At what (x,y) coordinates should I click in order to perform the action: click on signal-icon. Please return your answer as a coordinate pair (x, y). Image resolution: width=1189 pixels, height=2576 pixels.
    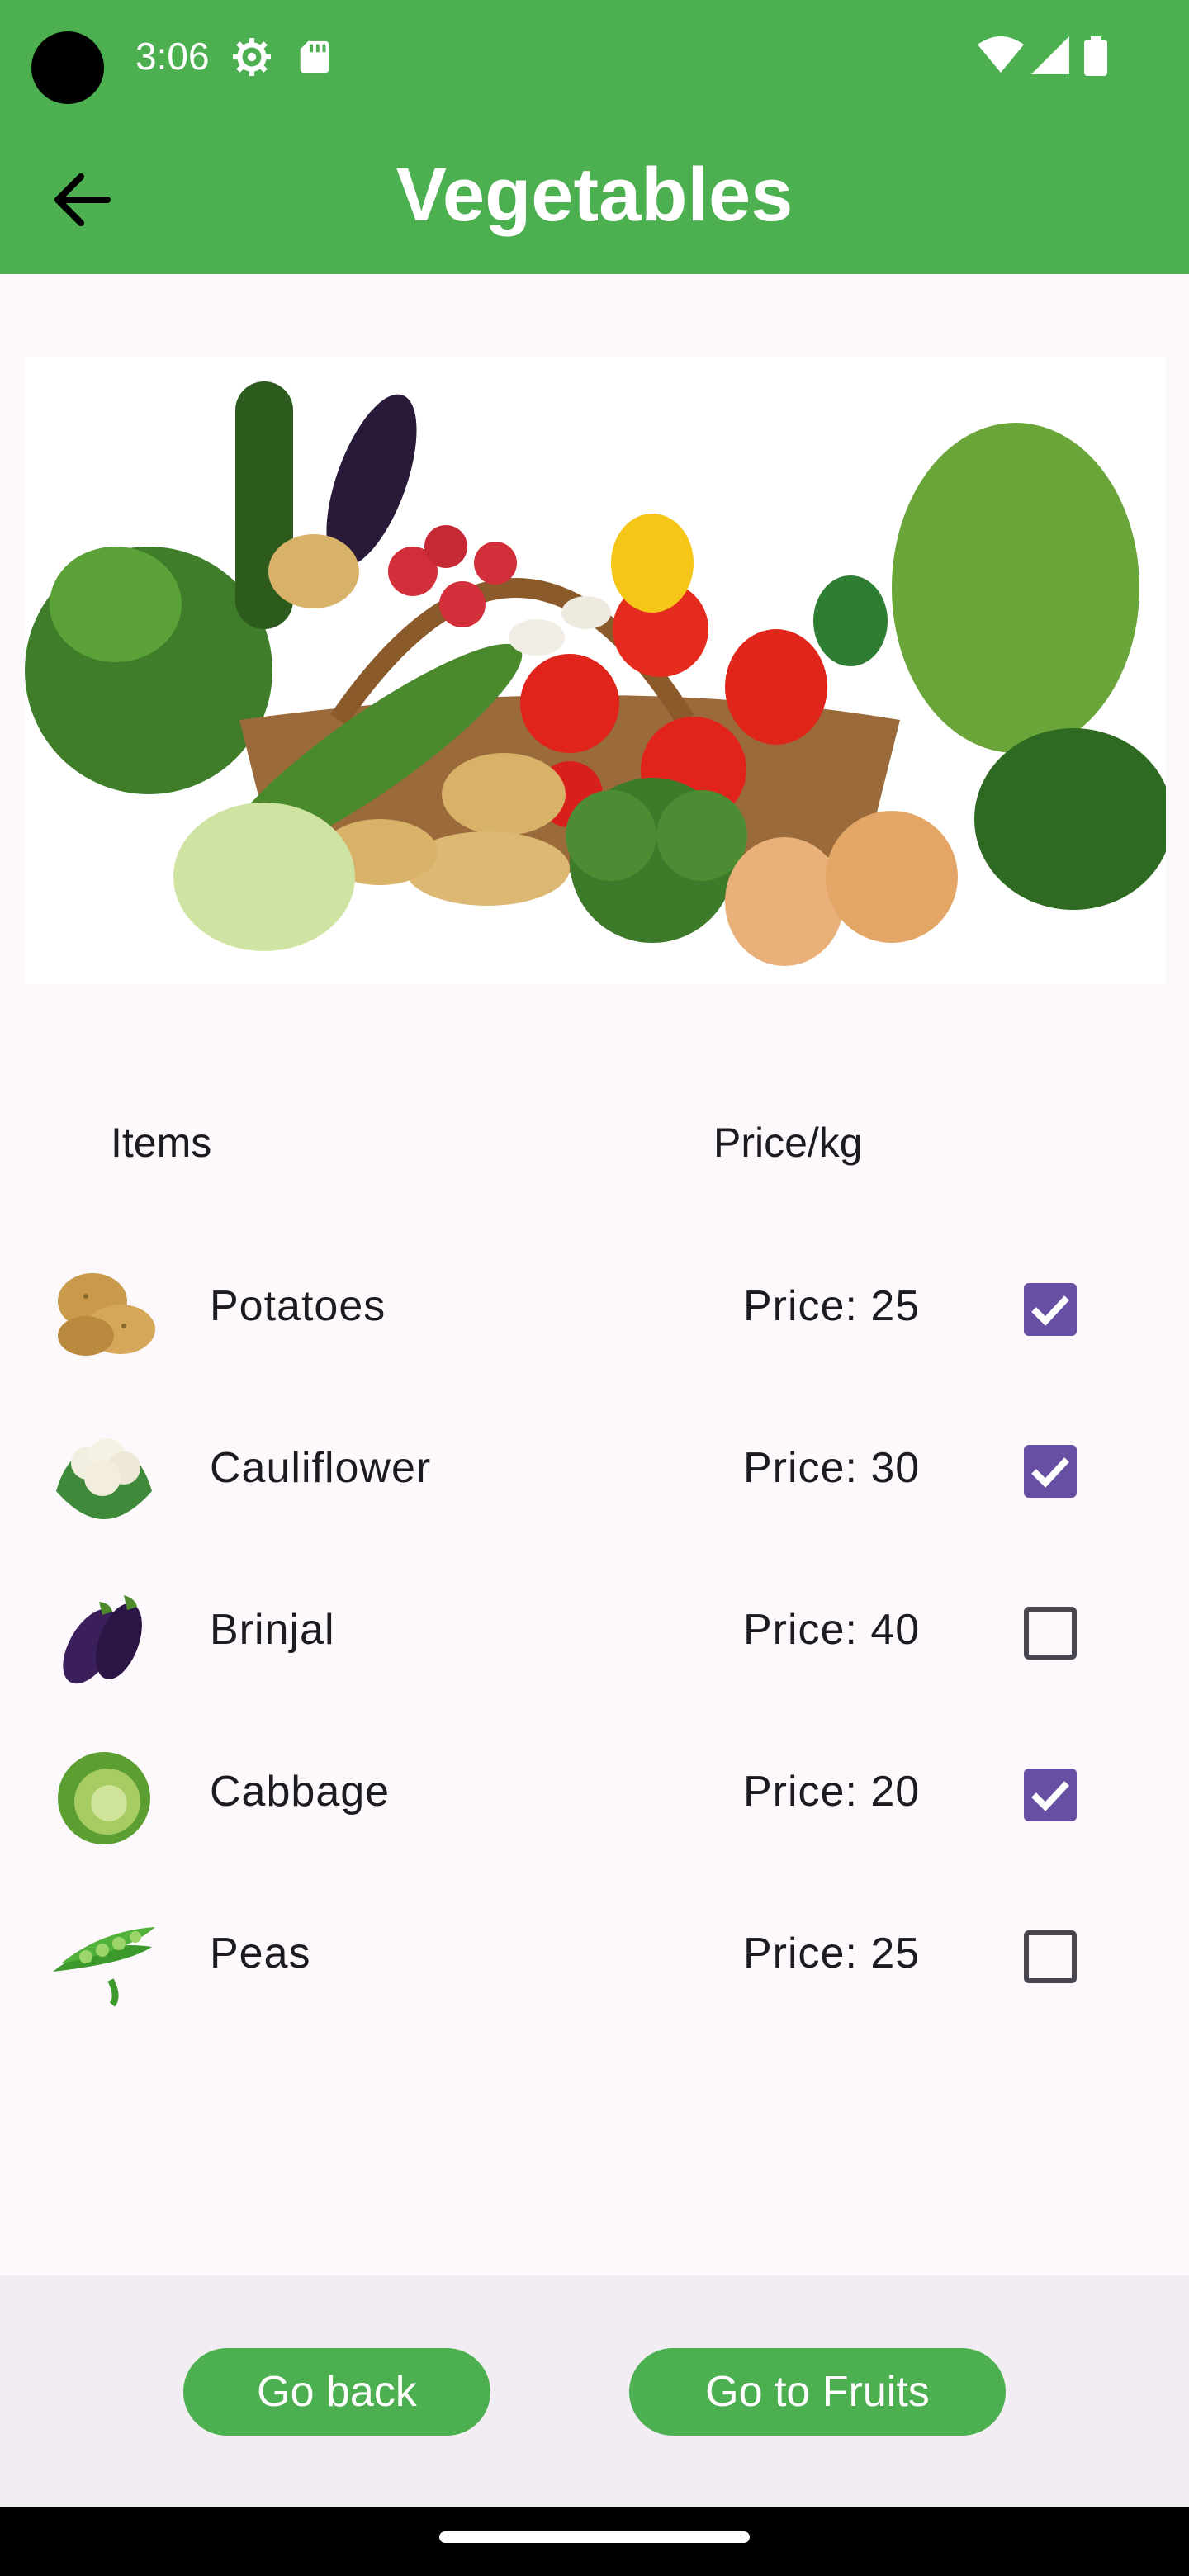
    Looking at the image, I should click on (1050, 55).